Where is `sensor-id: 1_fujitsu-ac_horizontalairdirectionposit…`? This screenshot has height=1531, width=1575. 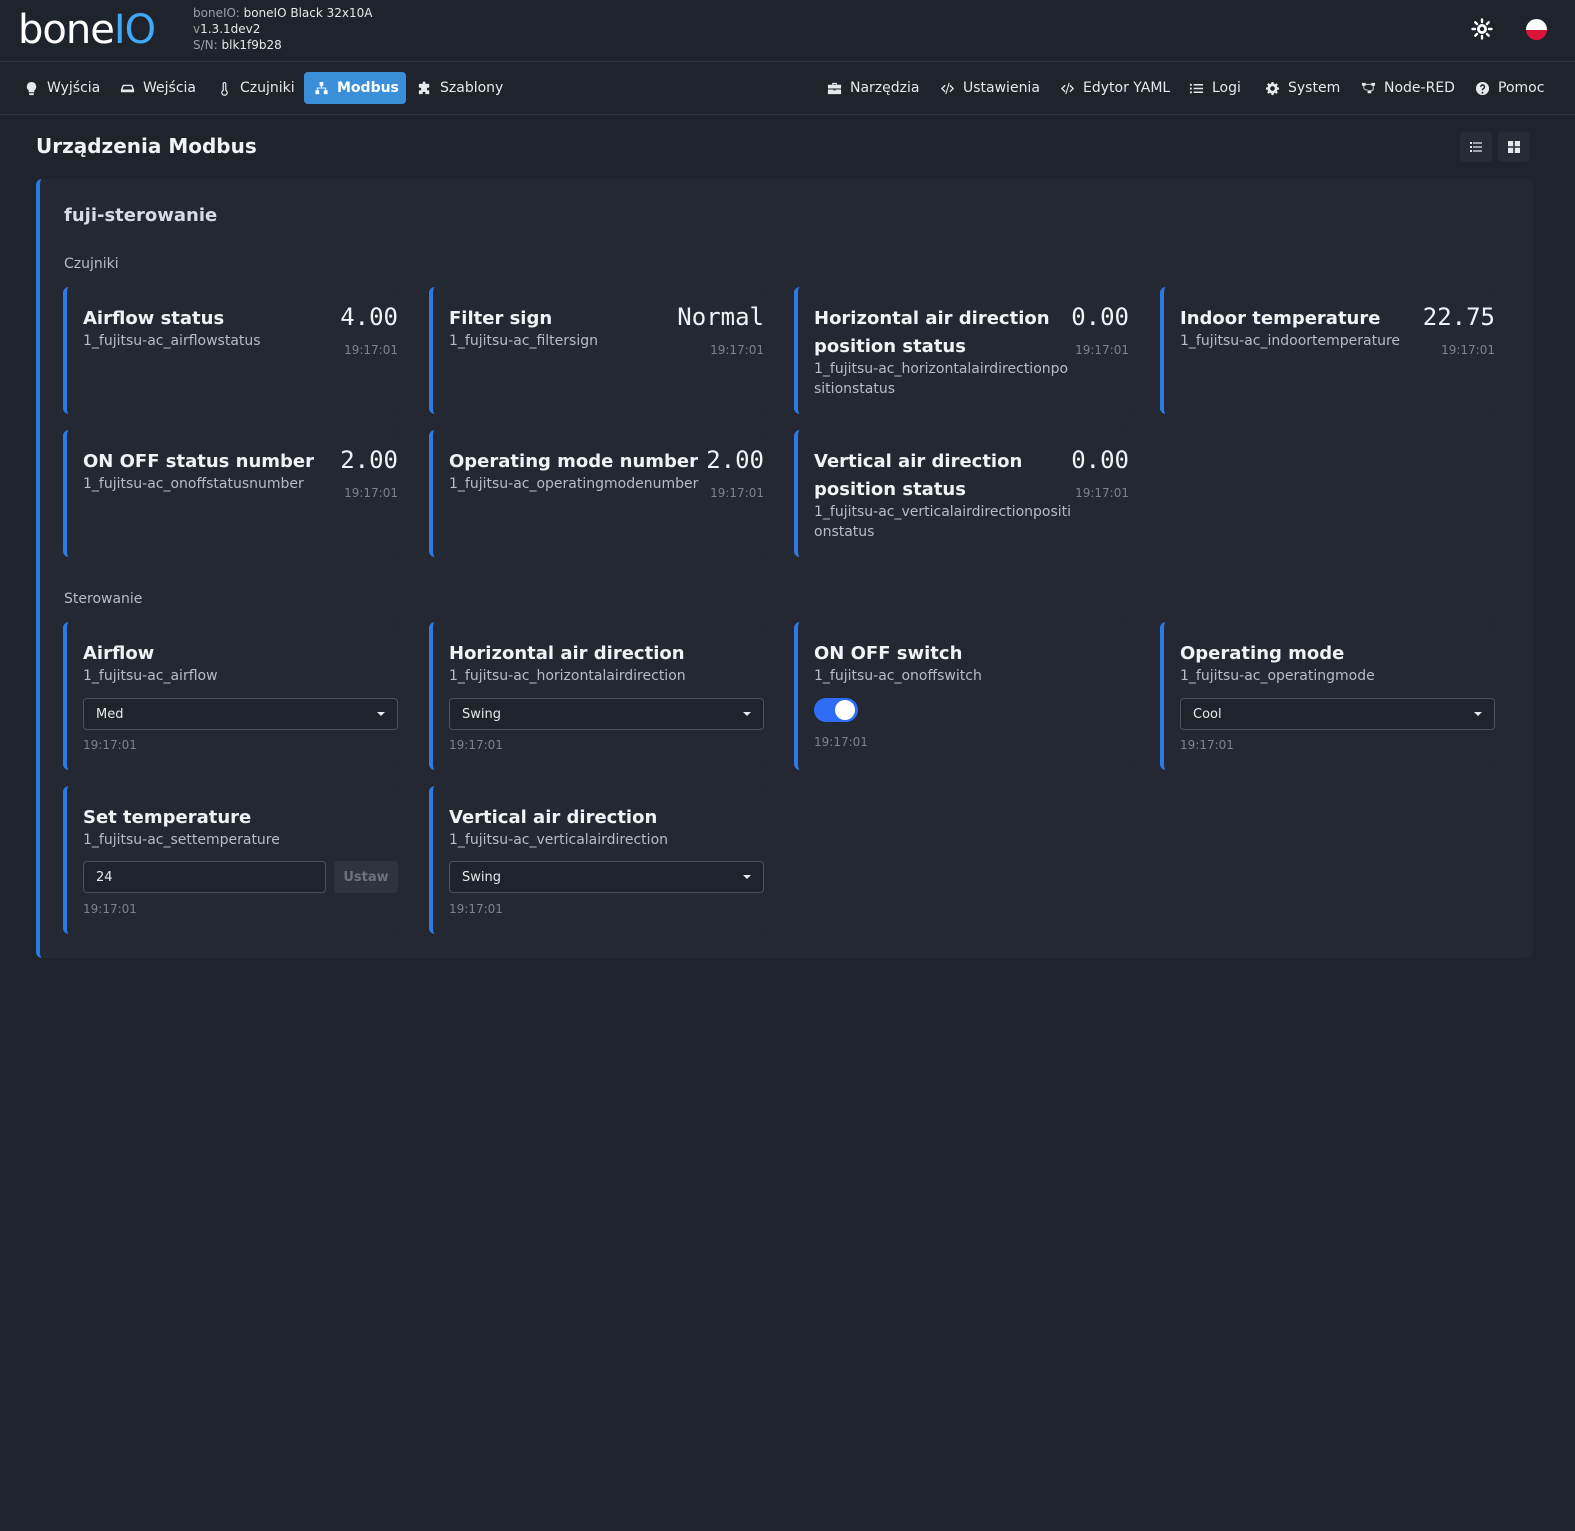 sensor-id: 1_fujitsu-ac_horizontalairdirectionposit… is located at coordinates (941, 379).